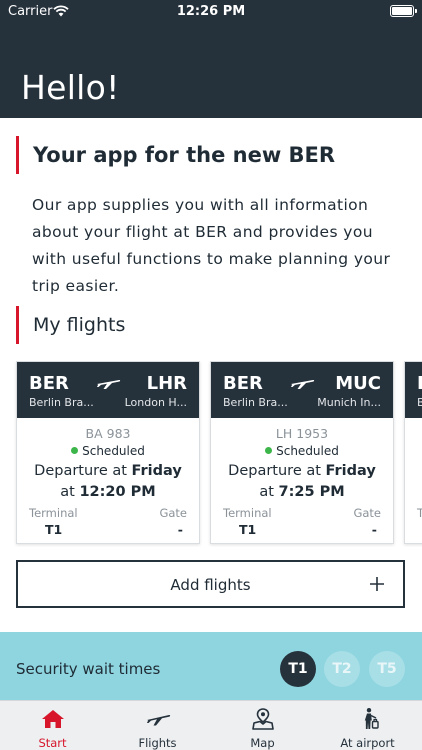 The width and height of the screenshot is (422, 750). I want to click on map-pin-icon, so click(263, 719).